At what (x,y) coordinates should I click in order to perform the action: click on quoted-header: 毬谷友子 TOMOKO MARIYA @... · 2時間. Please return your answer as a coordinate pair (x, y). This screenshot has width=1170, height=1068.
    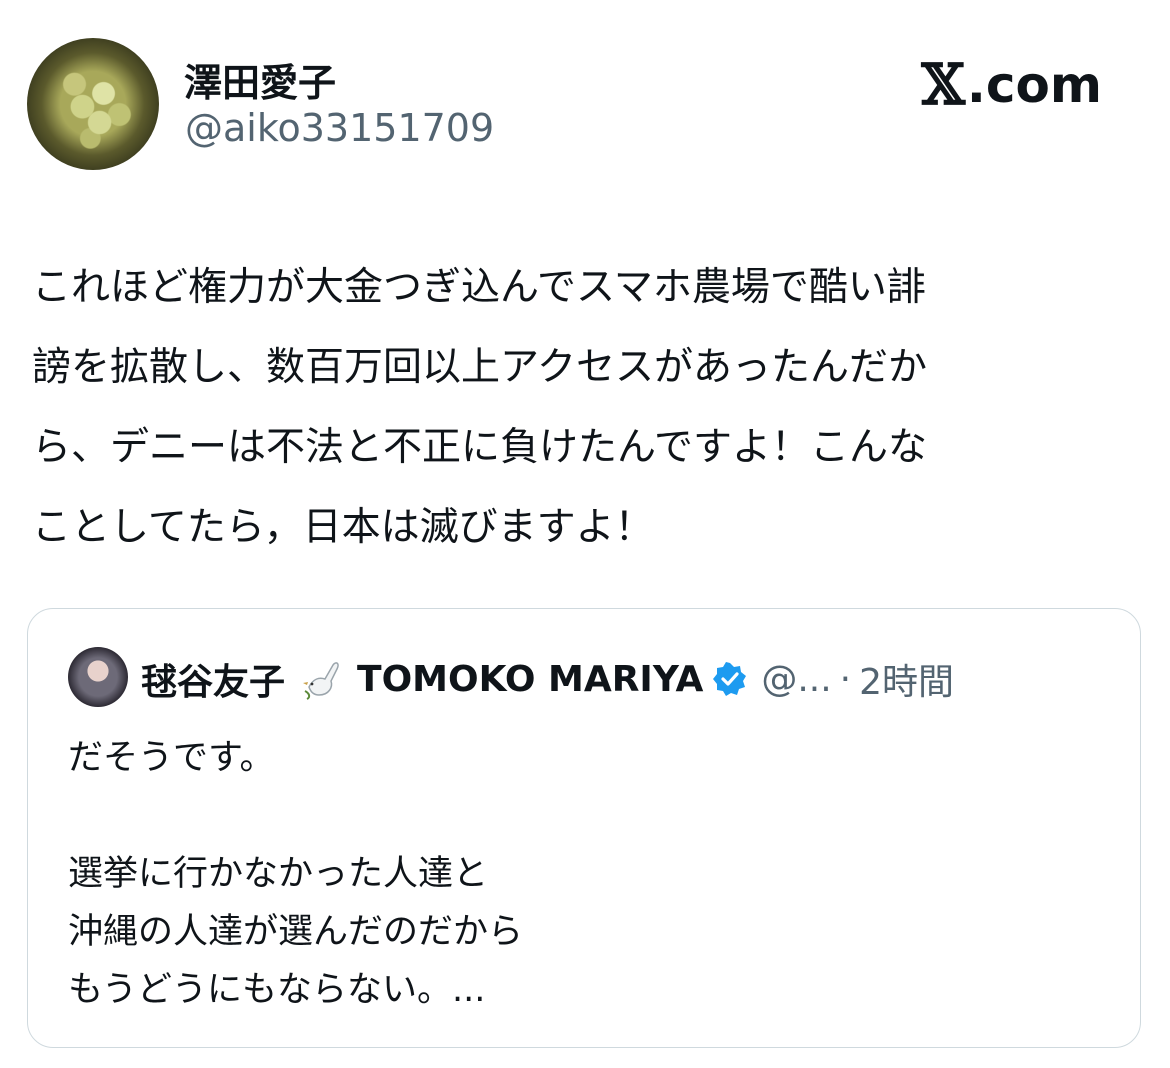
    Looking at the image, I should click on (547, 679).